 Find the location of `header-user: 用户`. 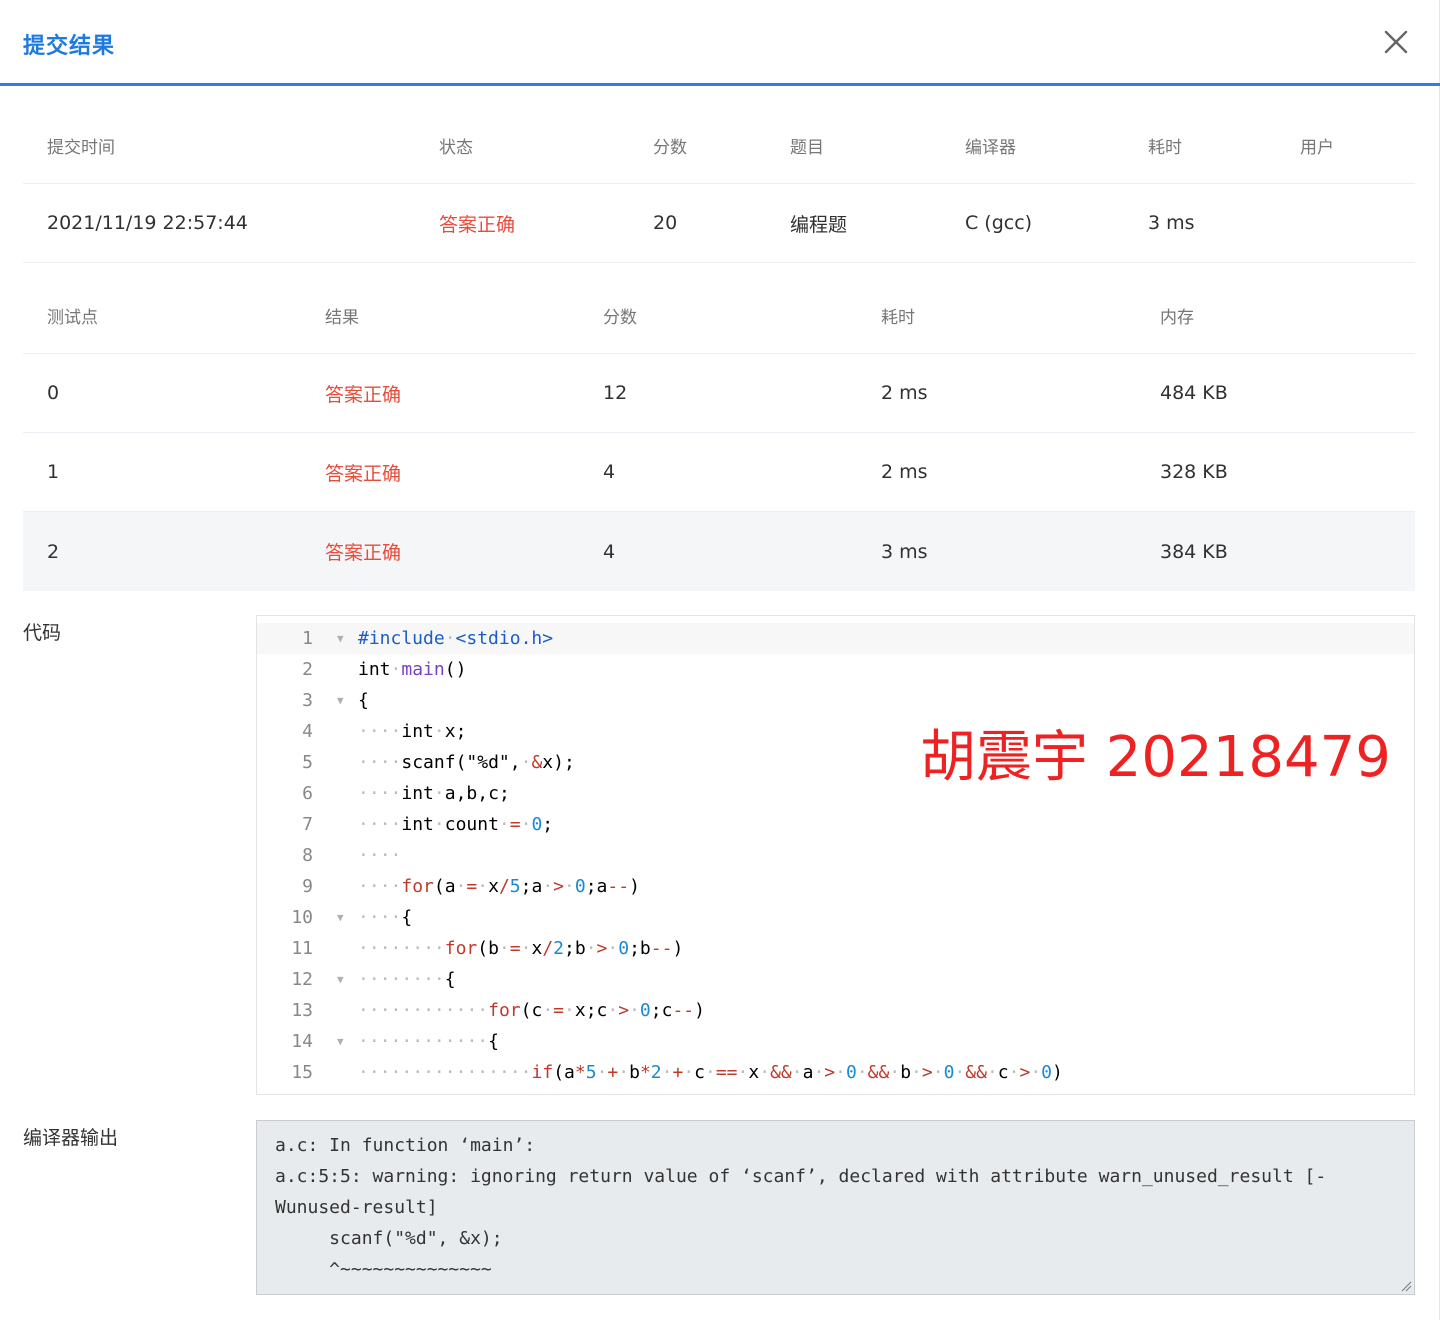

header-user: 用户 is located at coordinates (1317, 148).